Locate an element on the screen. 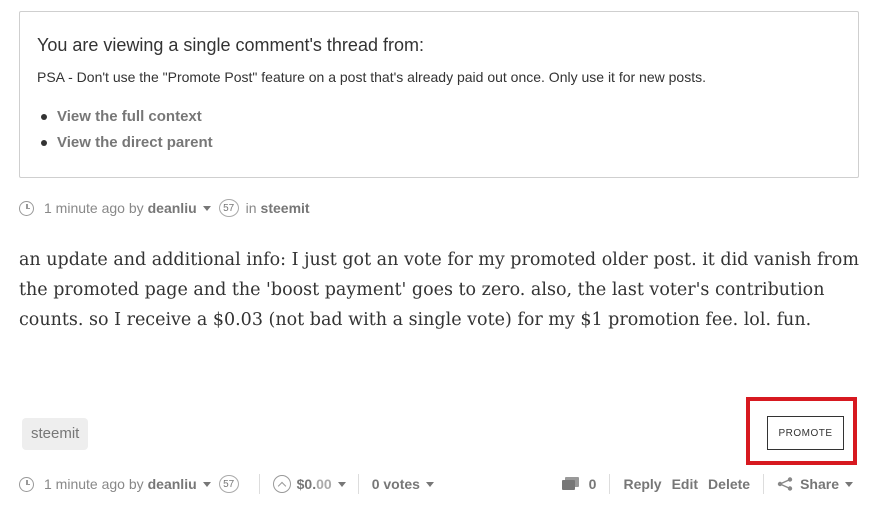  view-direct-parent-link: View the direct parent is located at coordinates (135, 142).